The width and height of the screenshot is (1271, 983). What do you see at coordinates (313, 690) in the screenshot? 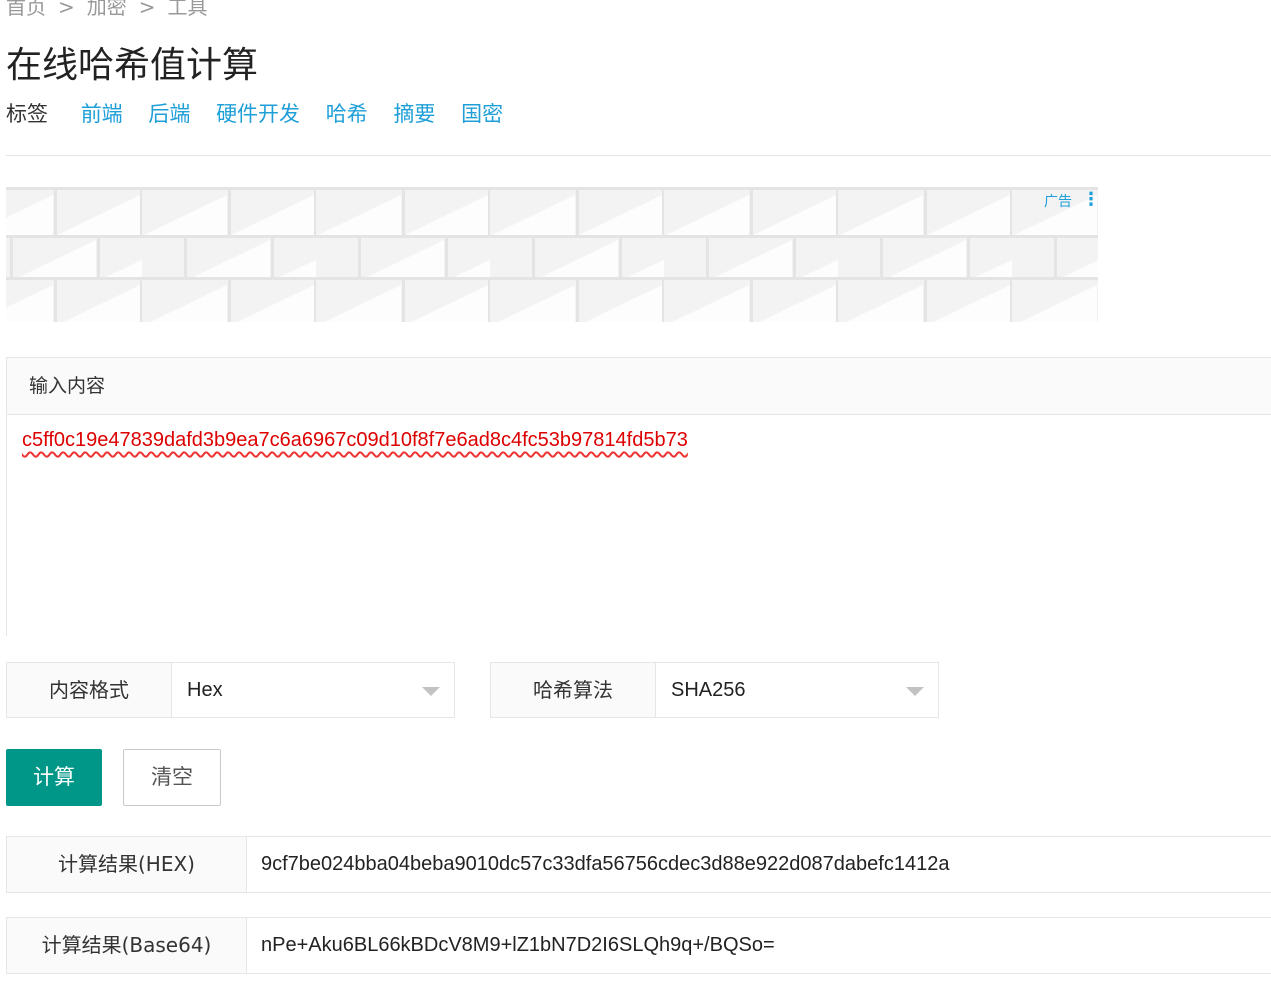
I see `format-select: Hex` at bounding box center [313, 690].